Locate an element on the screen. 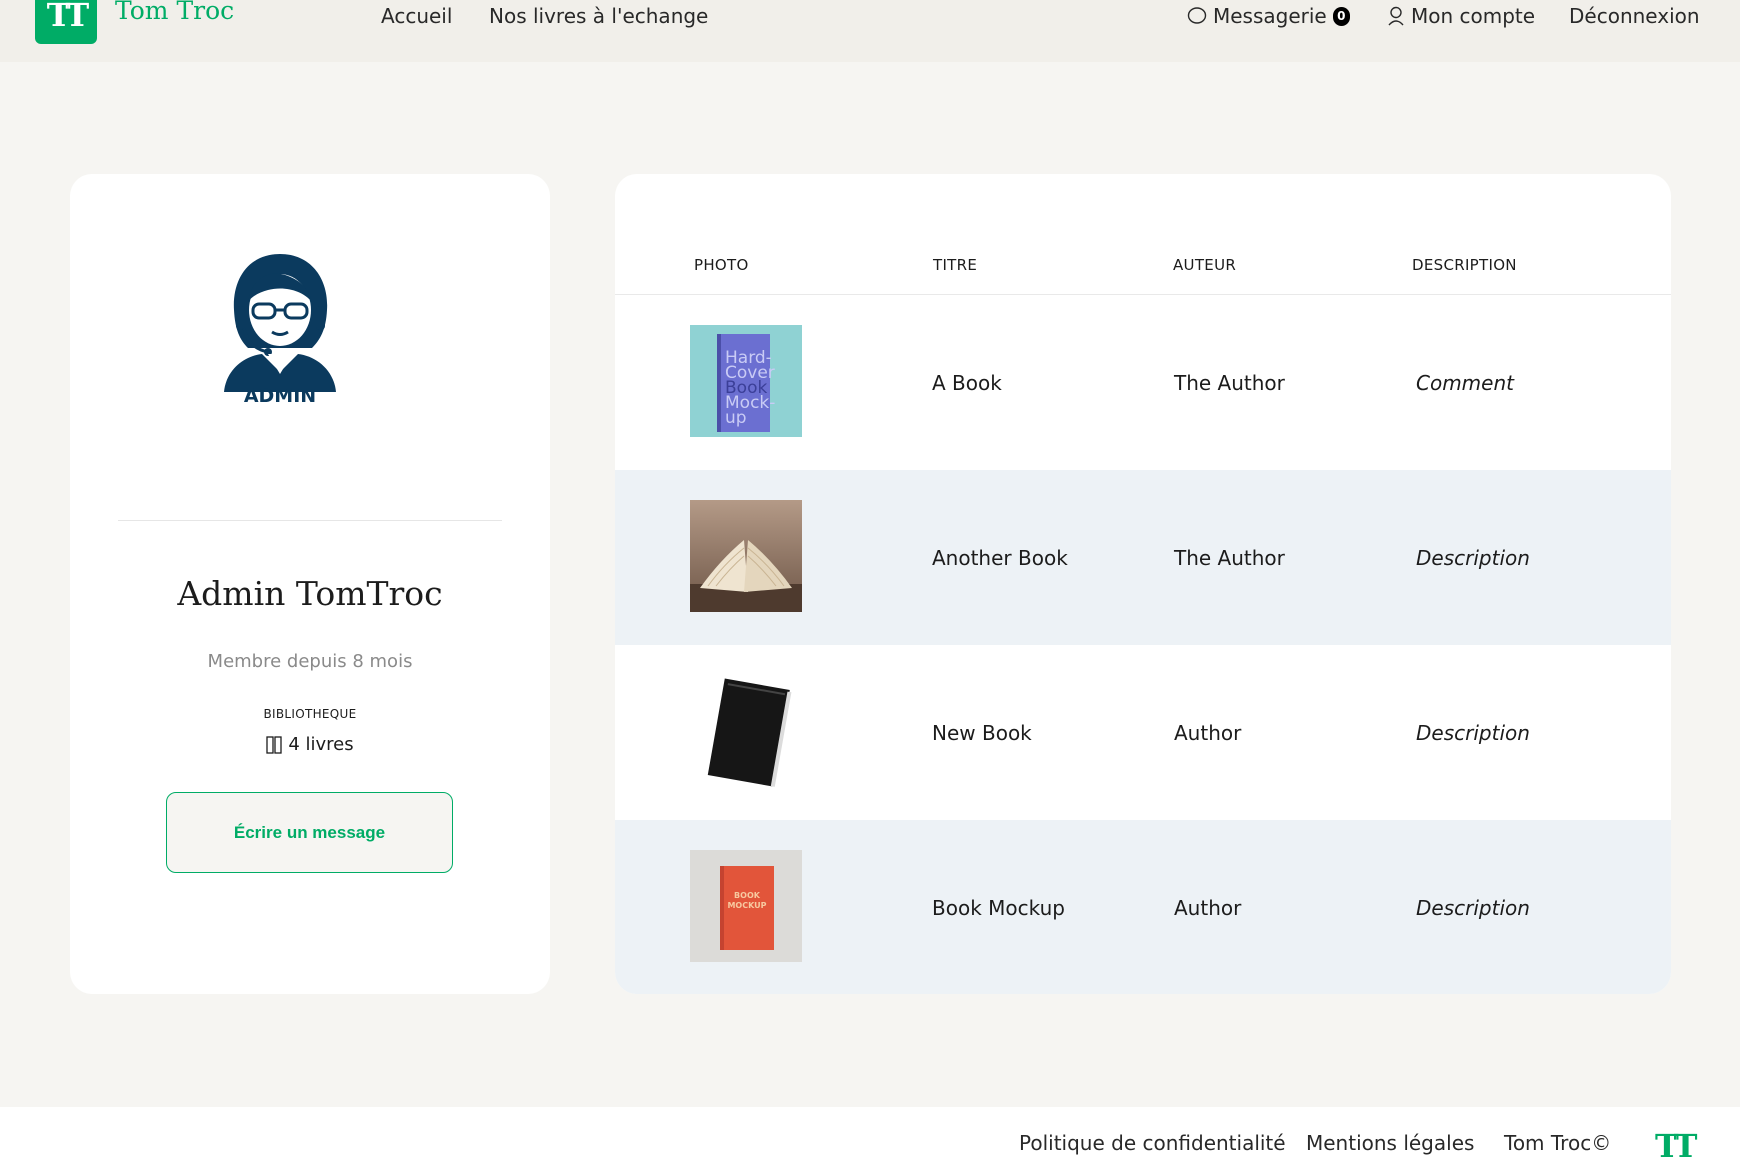  col-title-header: TITRE is located at coordinates (955, 265).